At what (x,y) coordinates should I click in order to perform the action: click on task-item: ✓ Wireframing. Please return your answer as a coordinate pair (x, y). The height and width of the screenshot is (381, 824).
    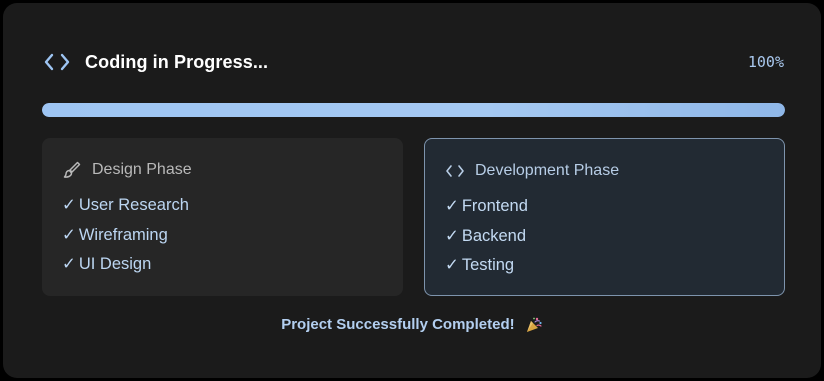
    Looking at the image, I should click on (125, 239).